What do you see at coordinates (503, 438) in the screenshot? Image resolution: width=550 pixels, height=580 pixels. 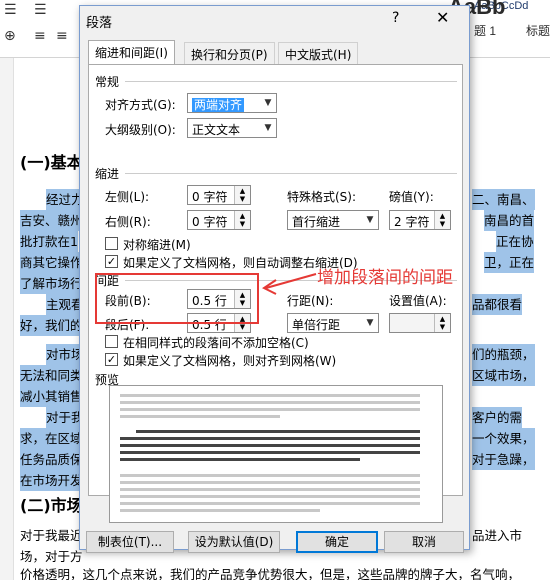 I see `doc-line-right: 一个效果，` at bounding box center [503, 438].